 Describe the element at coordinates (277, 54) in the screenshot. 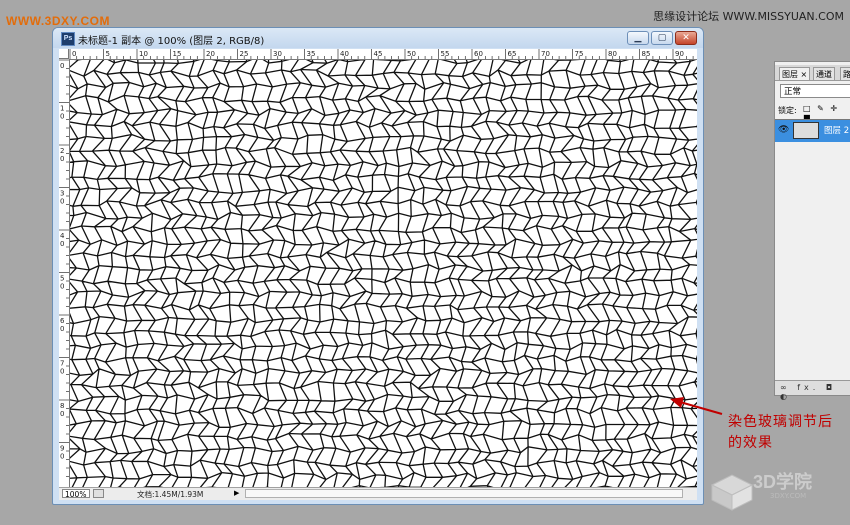

I see `ruler-top-label: 30` at that location.